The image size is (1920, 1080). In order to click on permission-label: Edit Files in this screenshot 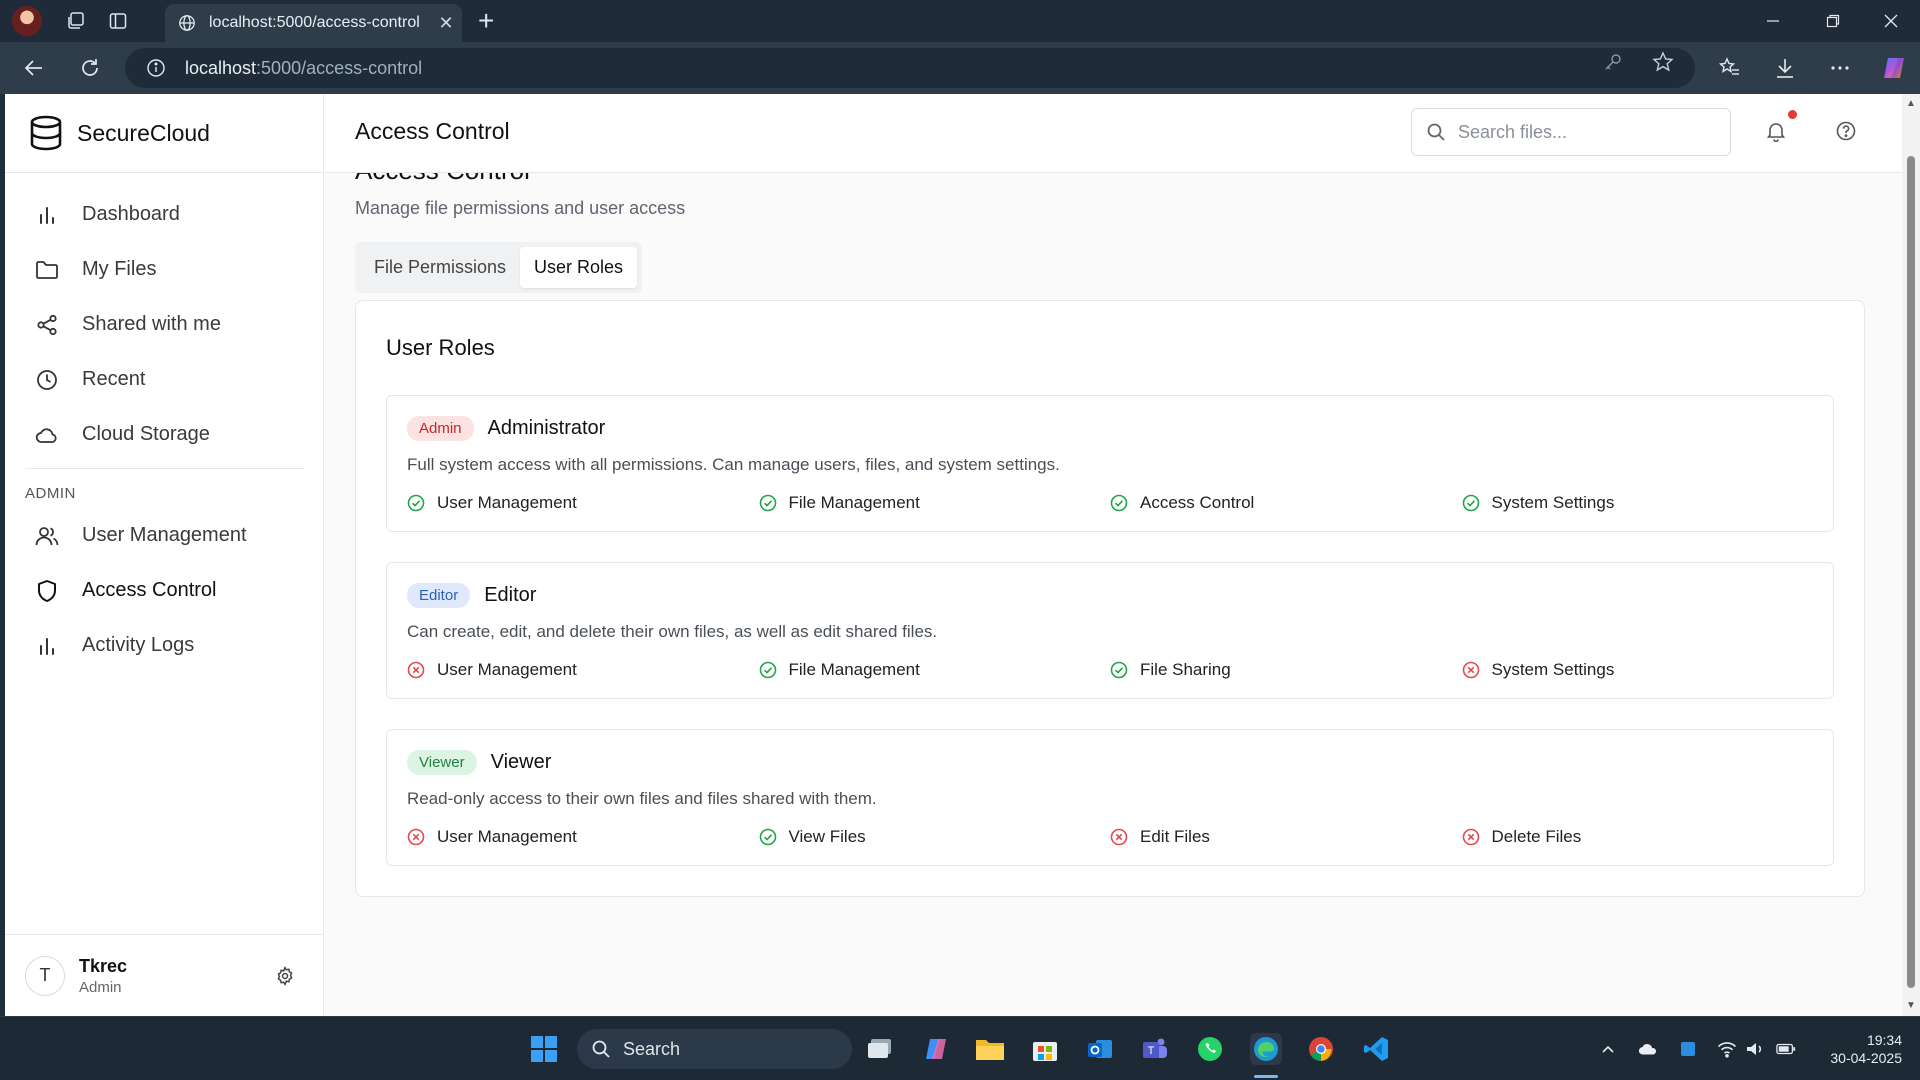, I will do `click(1175, 836)`.